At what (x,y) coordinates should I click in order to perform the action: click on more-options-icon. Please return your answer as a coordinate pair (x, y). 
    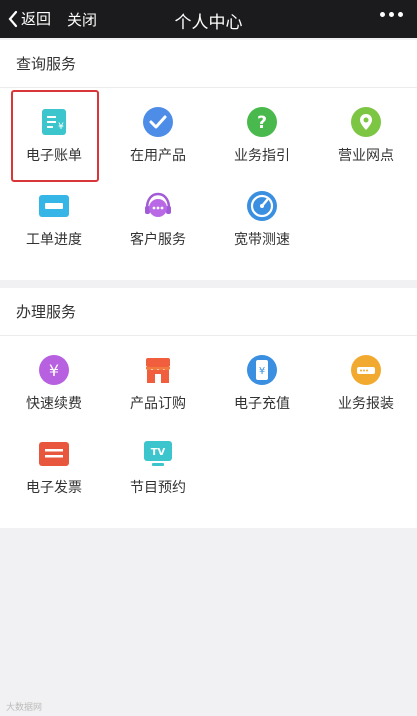
    Looking at the image, I should click on (391, 14).